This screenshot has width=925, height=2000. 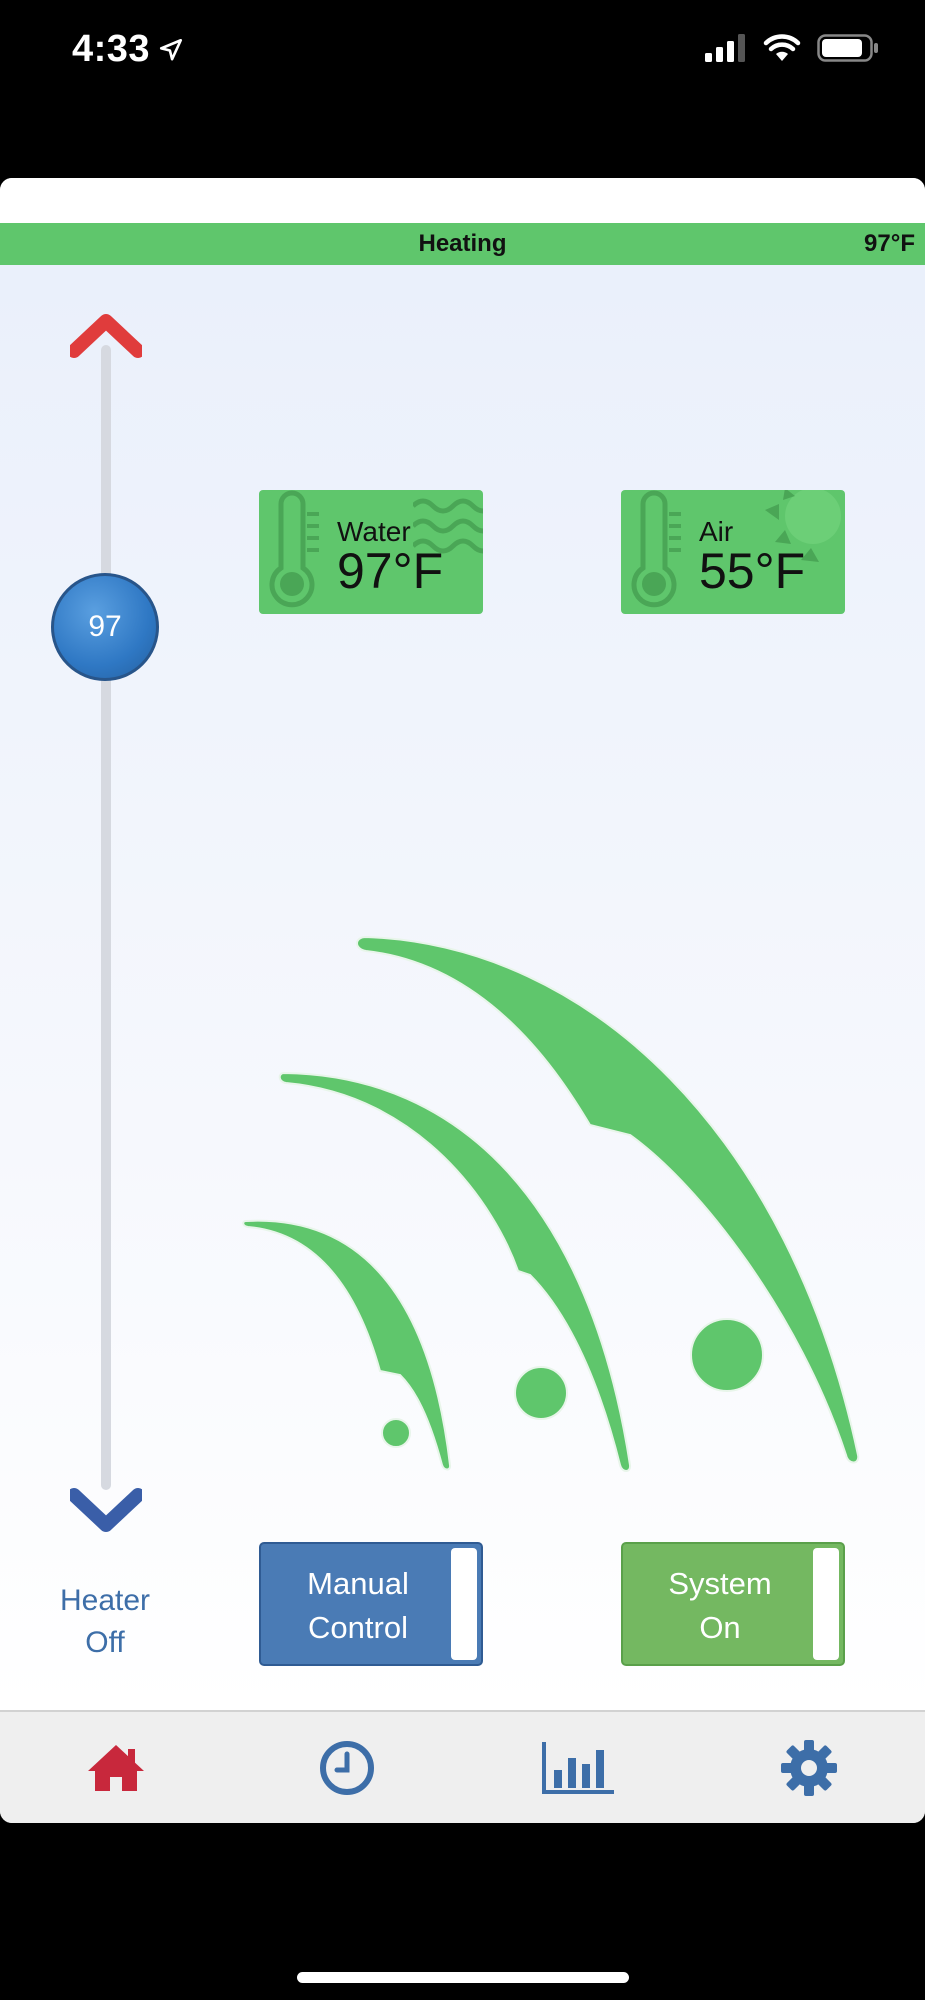 I want to click on mode-status-strip: Heating 97°F, so click(x=462, y=244).